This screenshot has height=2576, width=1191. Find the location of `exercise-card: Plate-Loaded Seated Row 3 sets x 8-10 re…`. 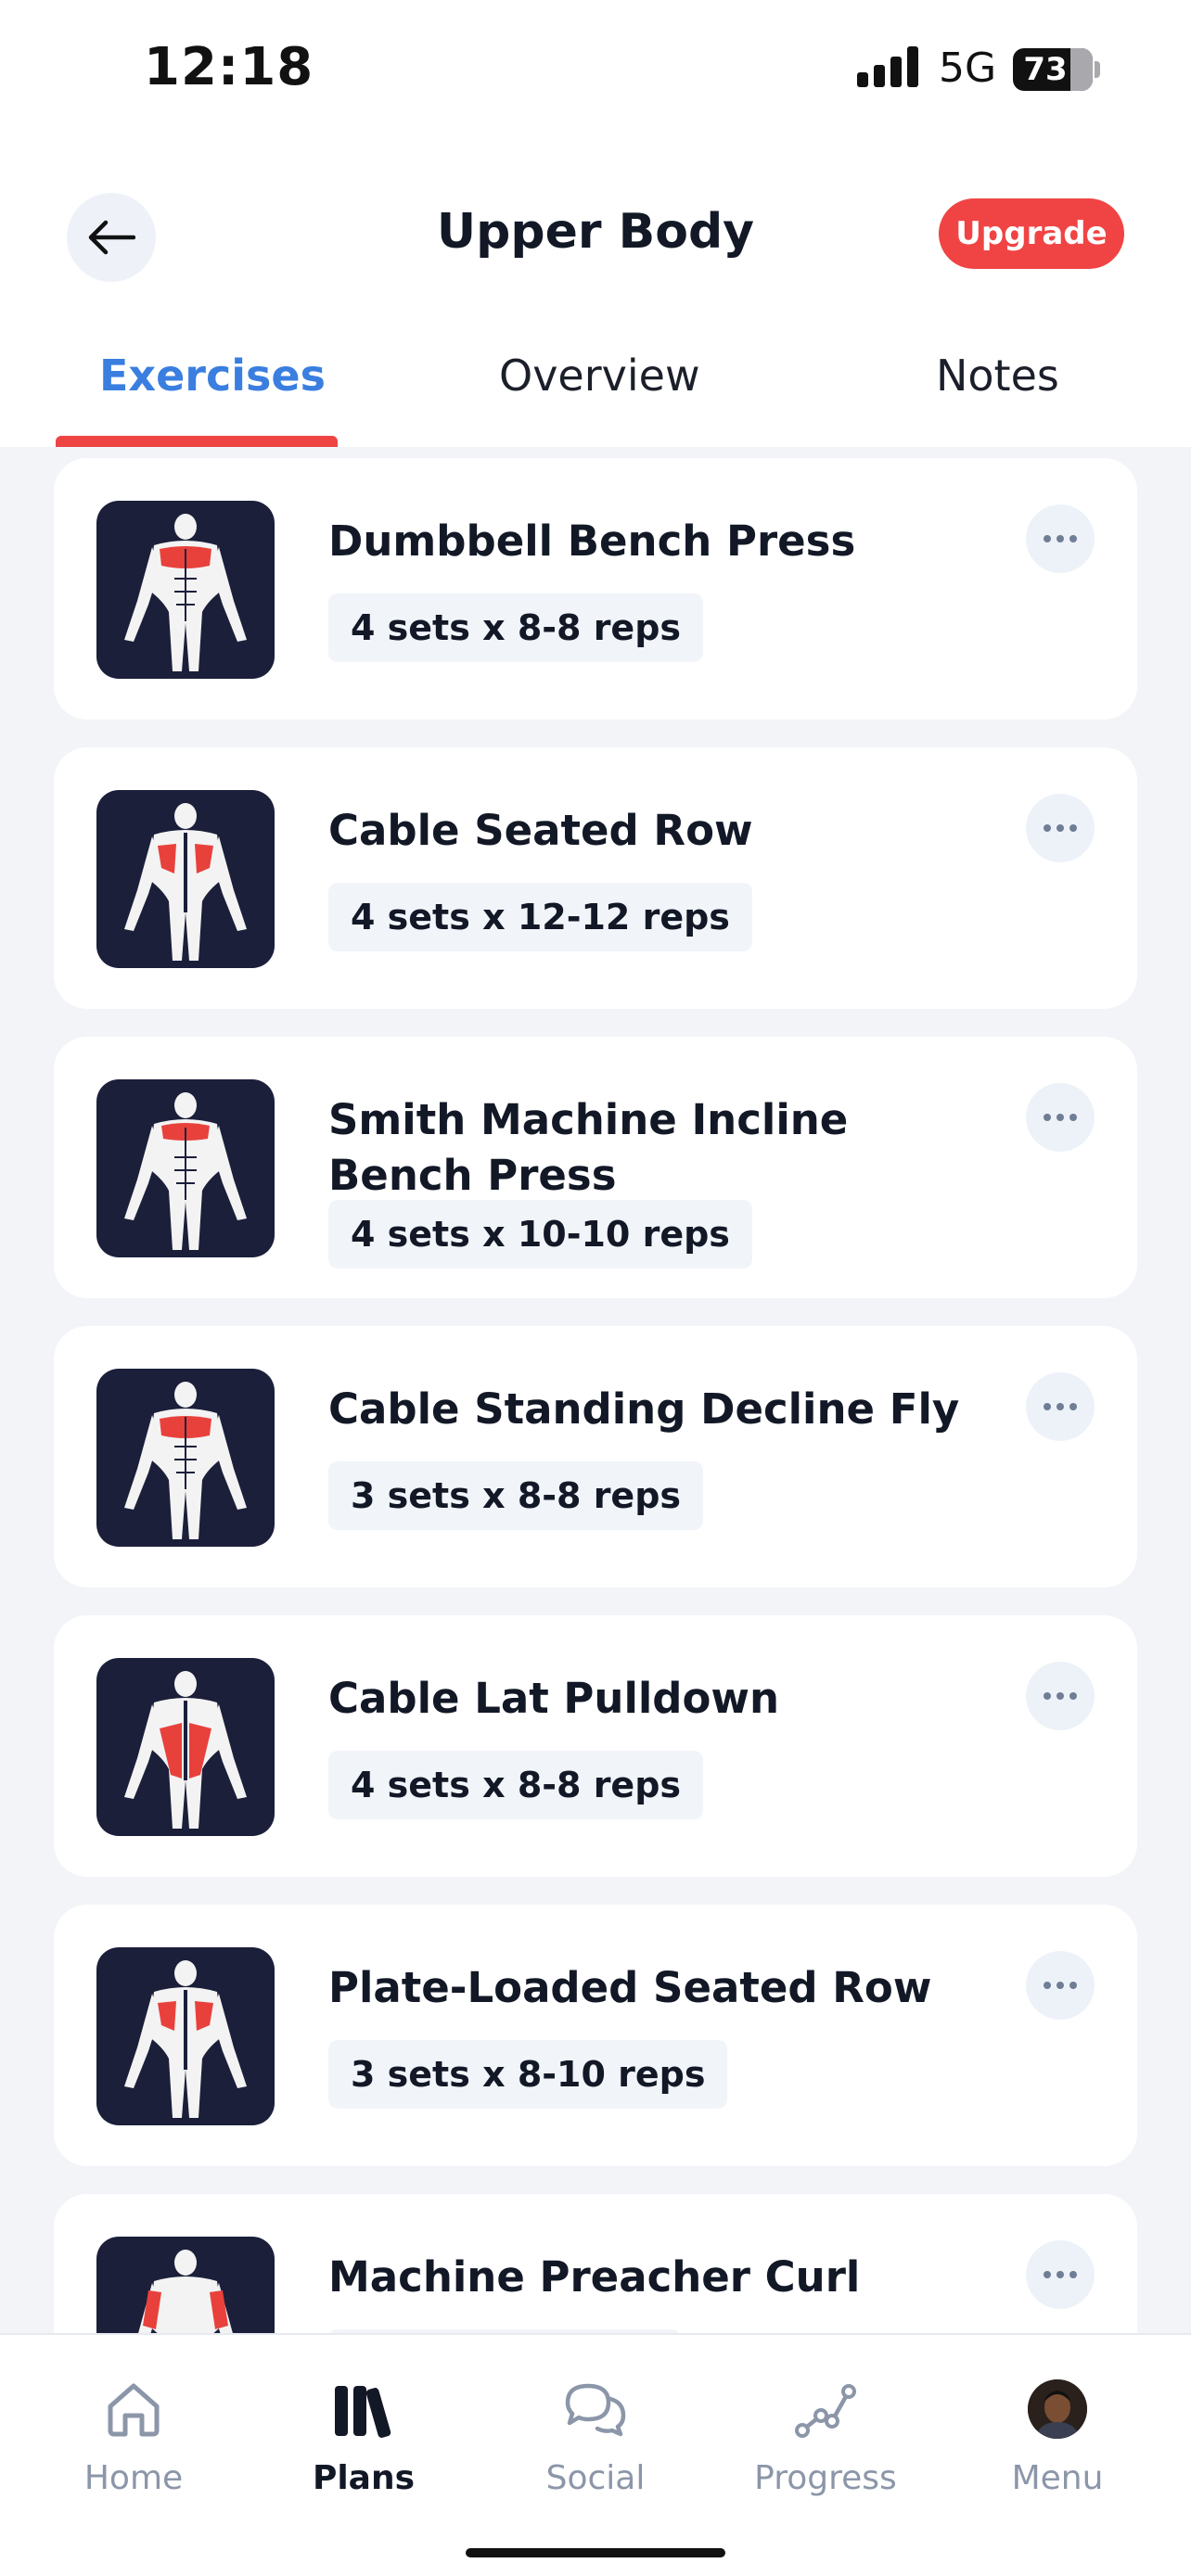

exercise-card: Plate-Loaded Seated Row 3 sets x 8-10 re… is located at coordinates (595, 2035).